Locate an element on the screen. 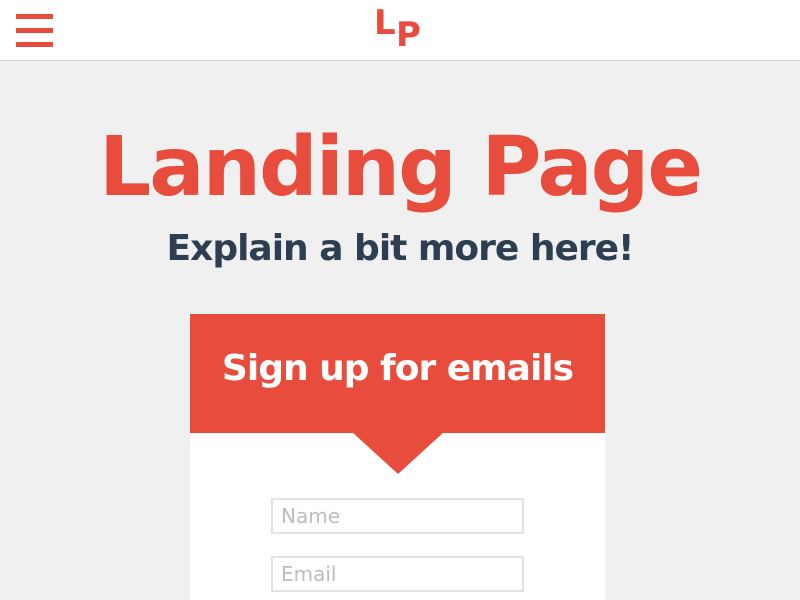  email-field is located at coordinates (397, 574).